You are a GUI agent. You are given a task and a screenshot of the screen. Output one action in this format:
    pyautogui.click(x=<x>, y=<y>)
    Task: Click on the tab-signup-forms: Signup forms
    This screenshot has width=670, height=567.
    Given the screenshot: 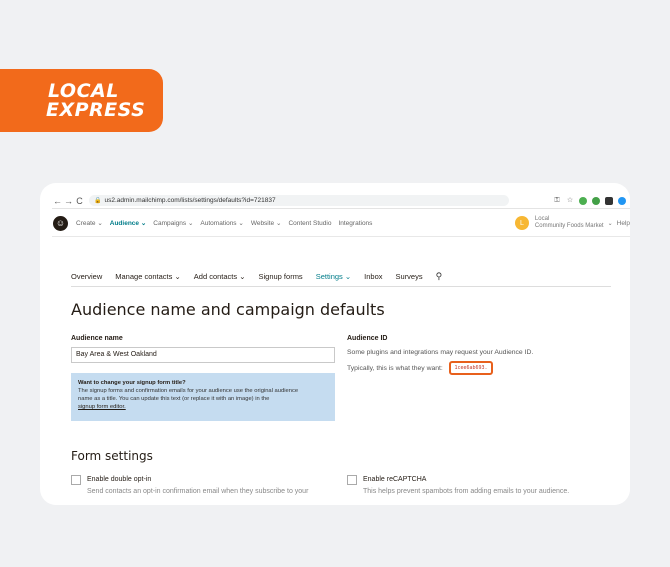 What is the action you would take?
    pyautogui.click(x=281, y=276)
    